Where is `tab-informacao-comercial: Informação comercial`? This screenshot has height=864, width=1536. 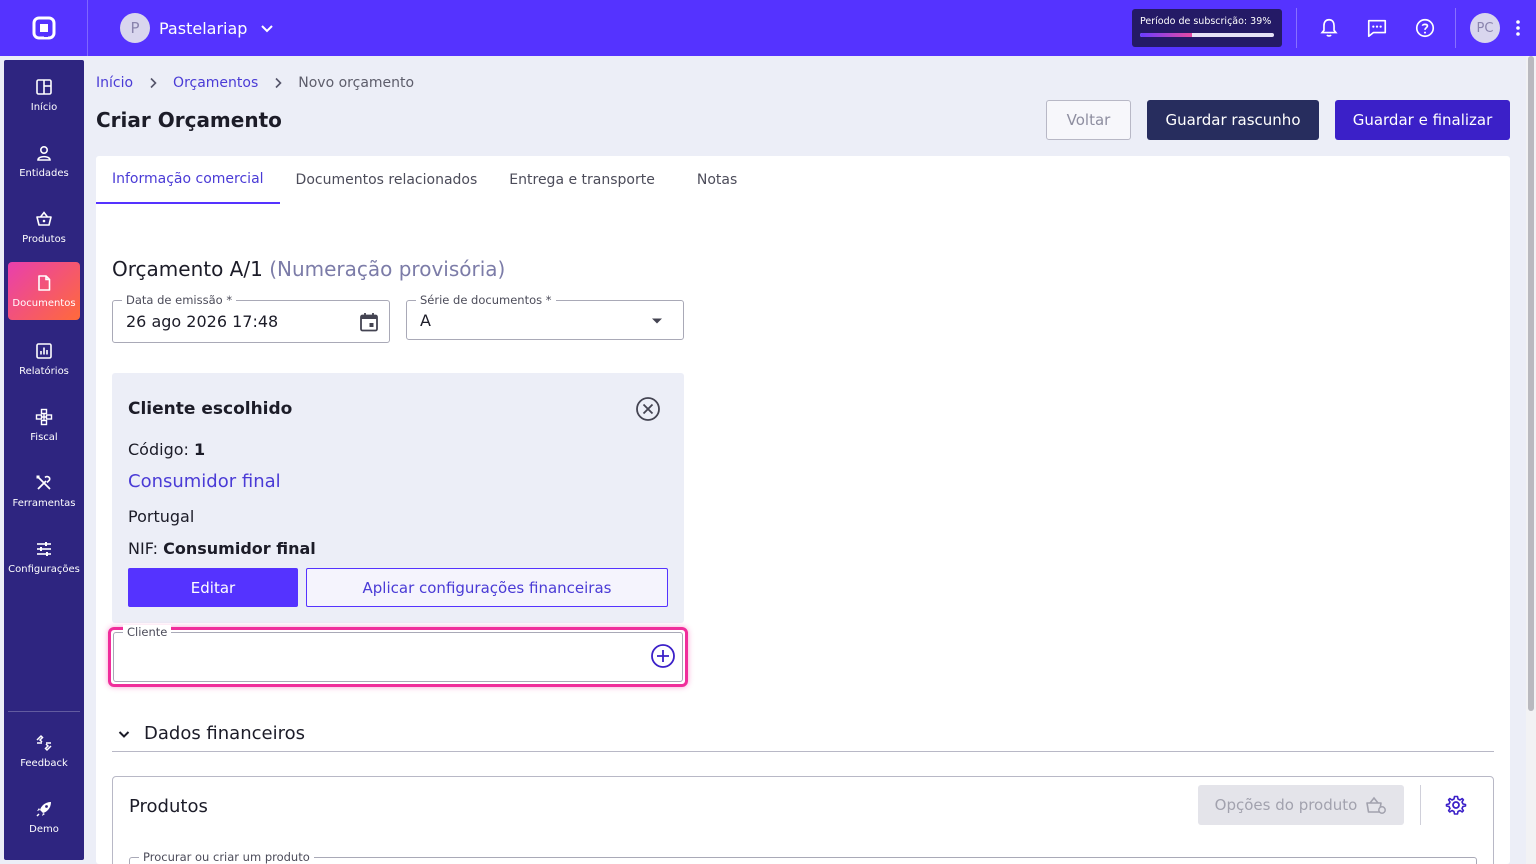
tab-informacao-comercial: Informação comercial is located at coordinates (188, 180).